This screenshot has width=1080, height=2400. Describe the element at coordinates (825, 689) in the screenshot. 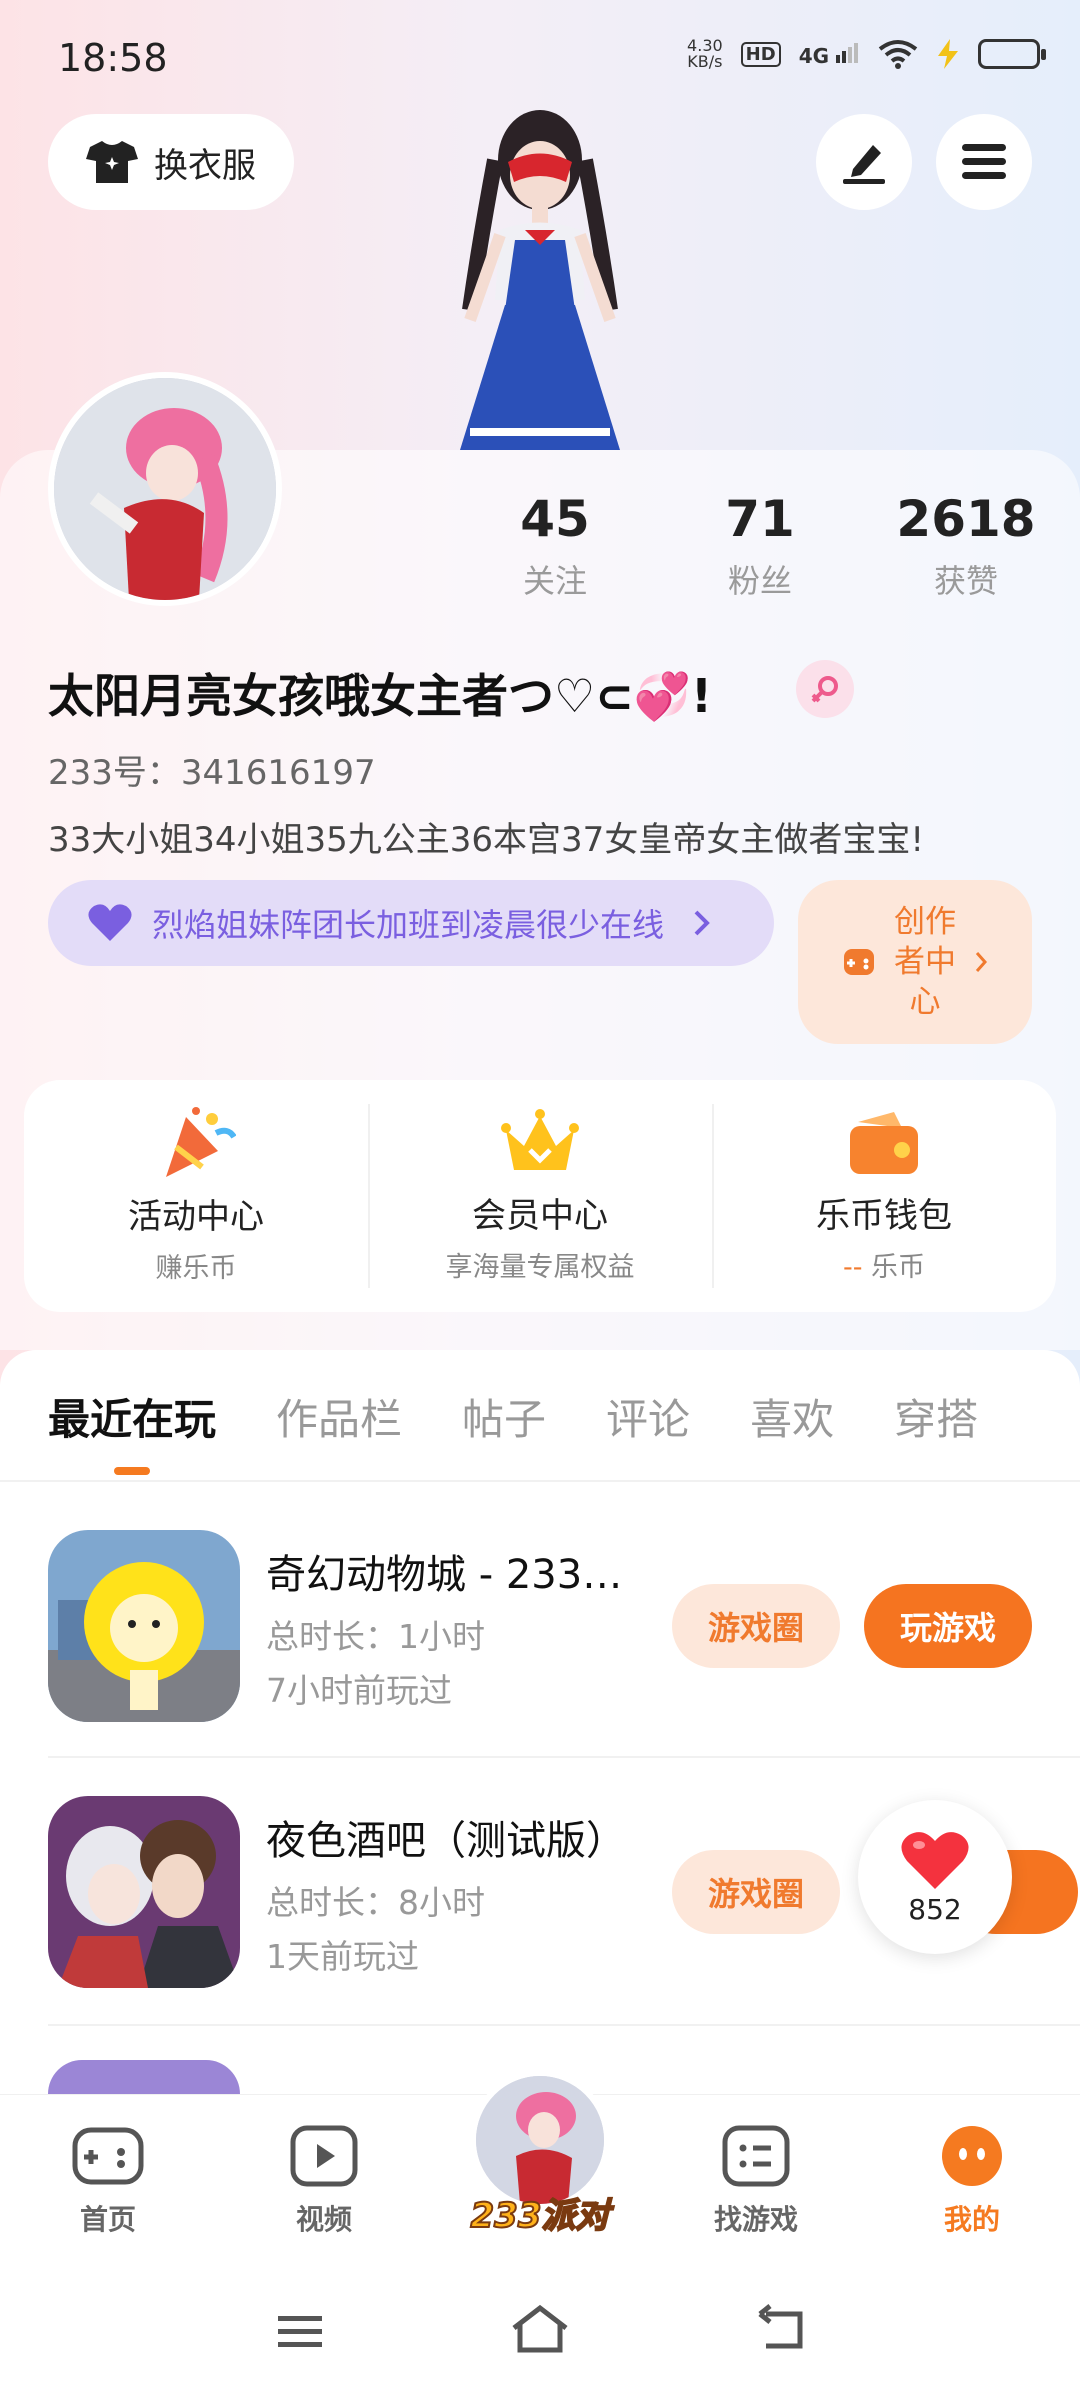

I see `female-icon` at that location.